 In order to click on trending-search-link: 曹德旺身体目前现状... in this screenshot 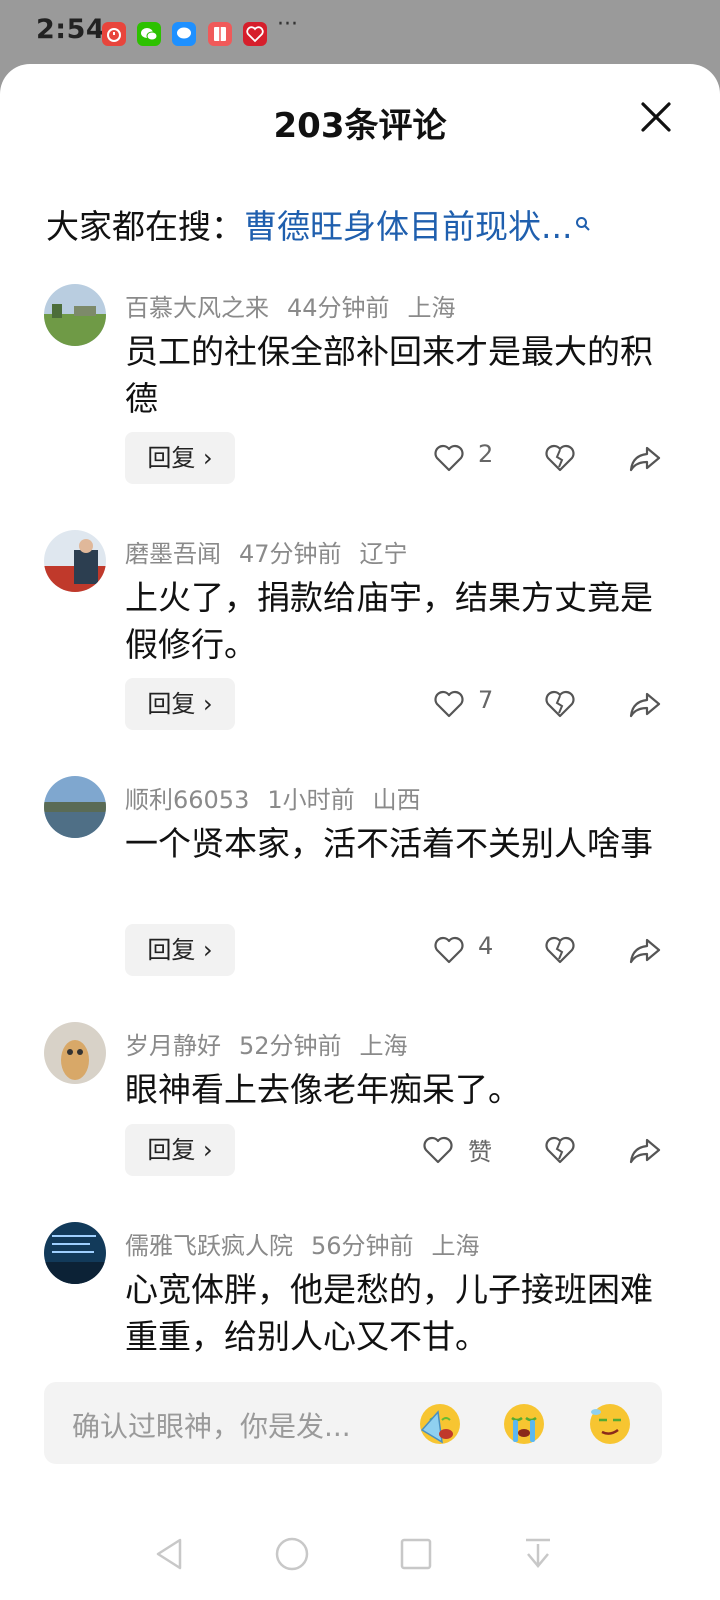, I will do `click(408, 226)`.